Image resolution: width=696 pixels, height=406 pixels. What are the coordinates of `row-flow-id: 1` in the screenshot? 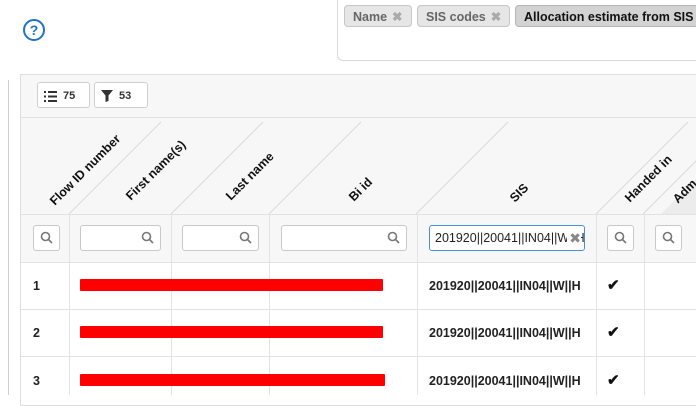 It's located at (36, 286).